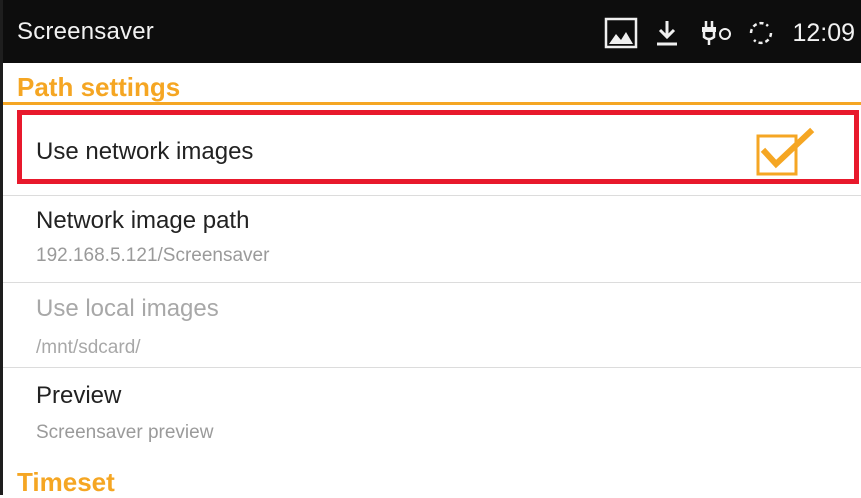  Describe the element at coordinates (143, 220) in the screenshot. I see `setting-title: Network image path` at that location.